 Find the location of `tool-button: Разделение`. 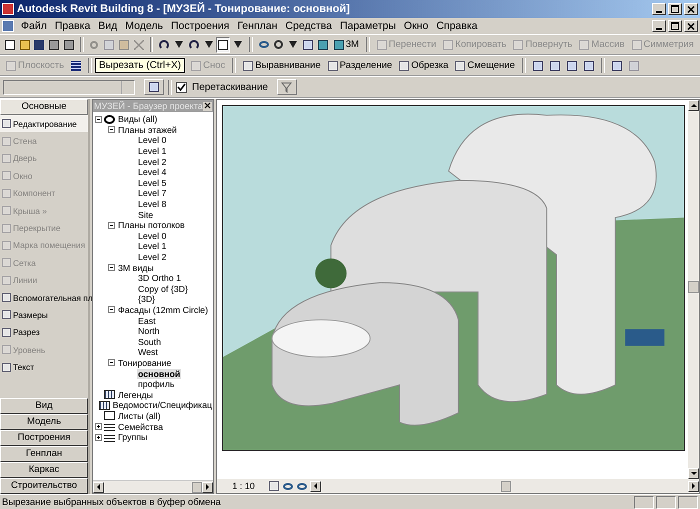

tool-button: Разделение is located at coordinates (360, 66).